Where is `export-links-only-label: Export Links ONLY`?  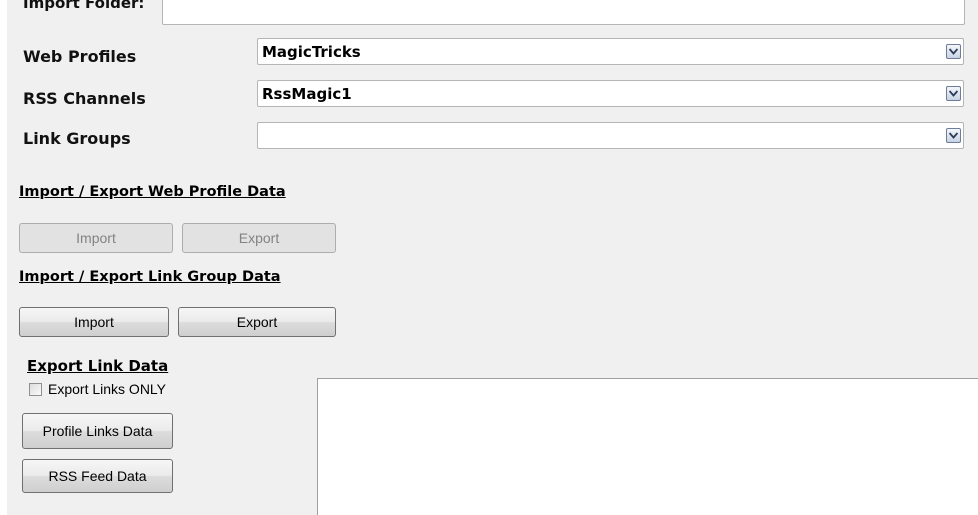
export-links-only-label: Export Links ONLY is located at coordinates (107, 389).